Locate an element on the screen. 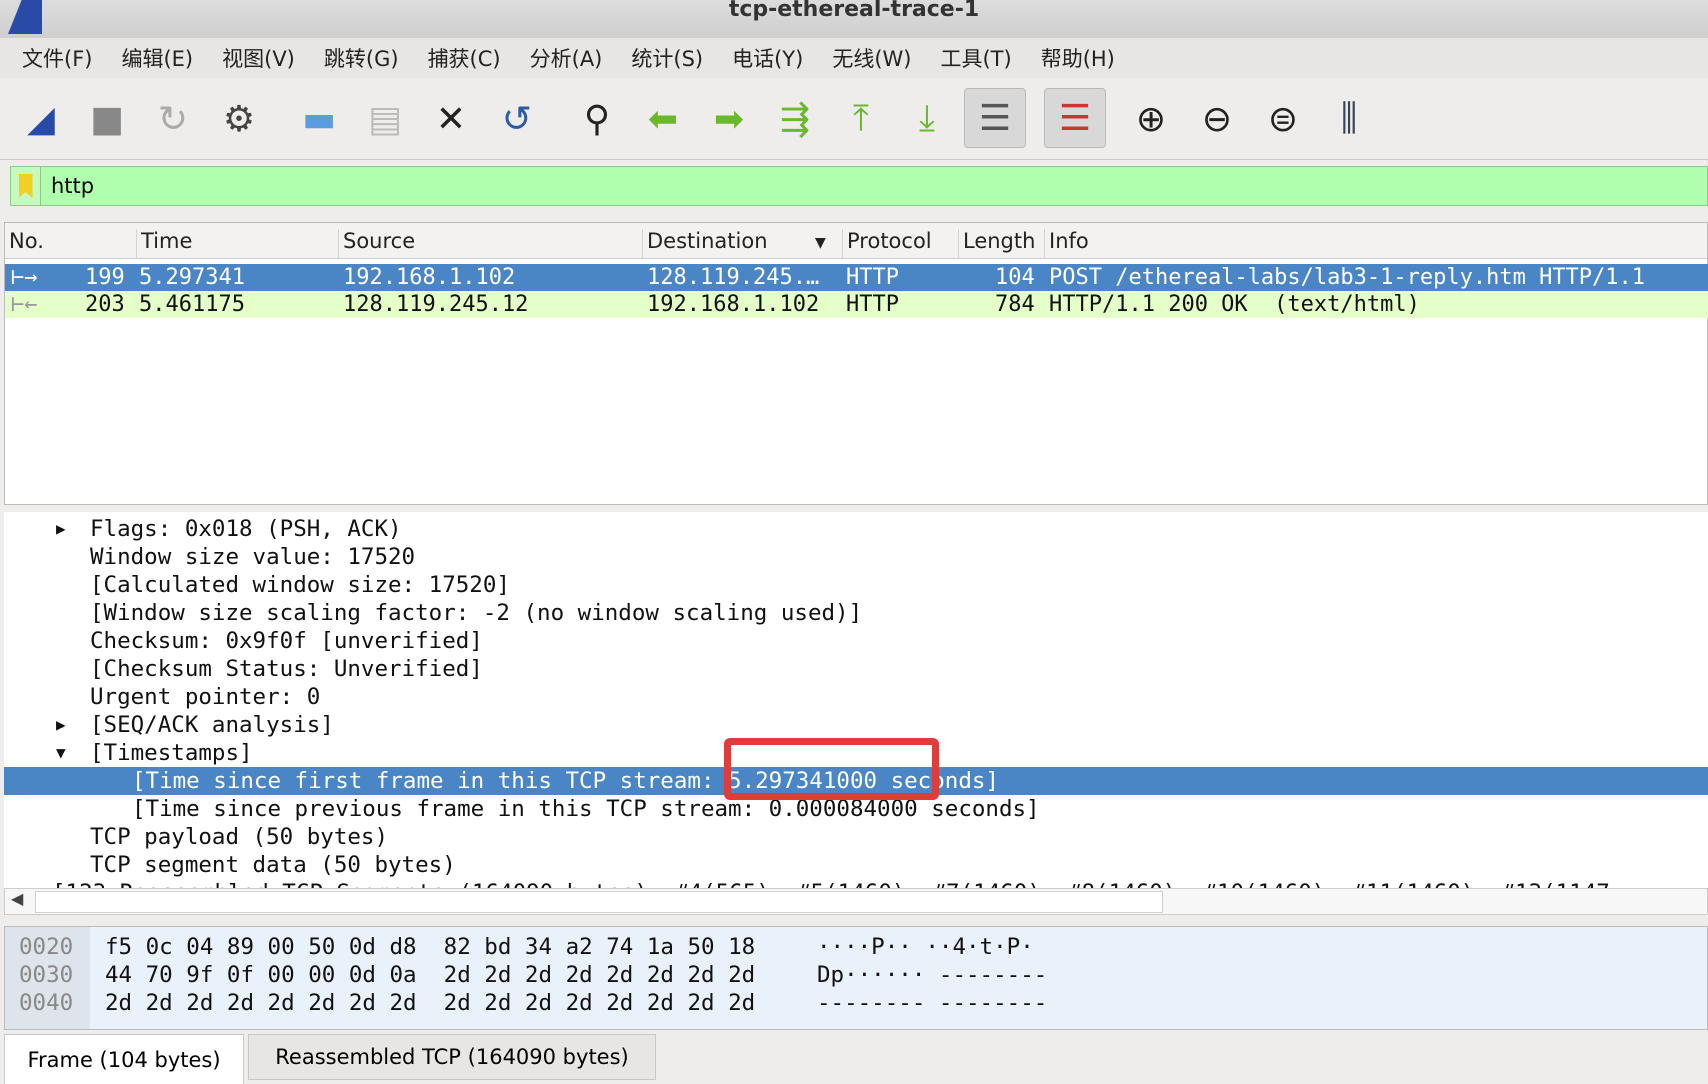 The image size is (1708, 1084). display-filter-input is located at coordinates (851, 186).